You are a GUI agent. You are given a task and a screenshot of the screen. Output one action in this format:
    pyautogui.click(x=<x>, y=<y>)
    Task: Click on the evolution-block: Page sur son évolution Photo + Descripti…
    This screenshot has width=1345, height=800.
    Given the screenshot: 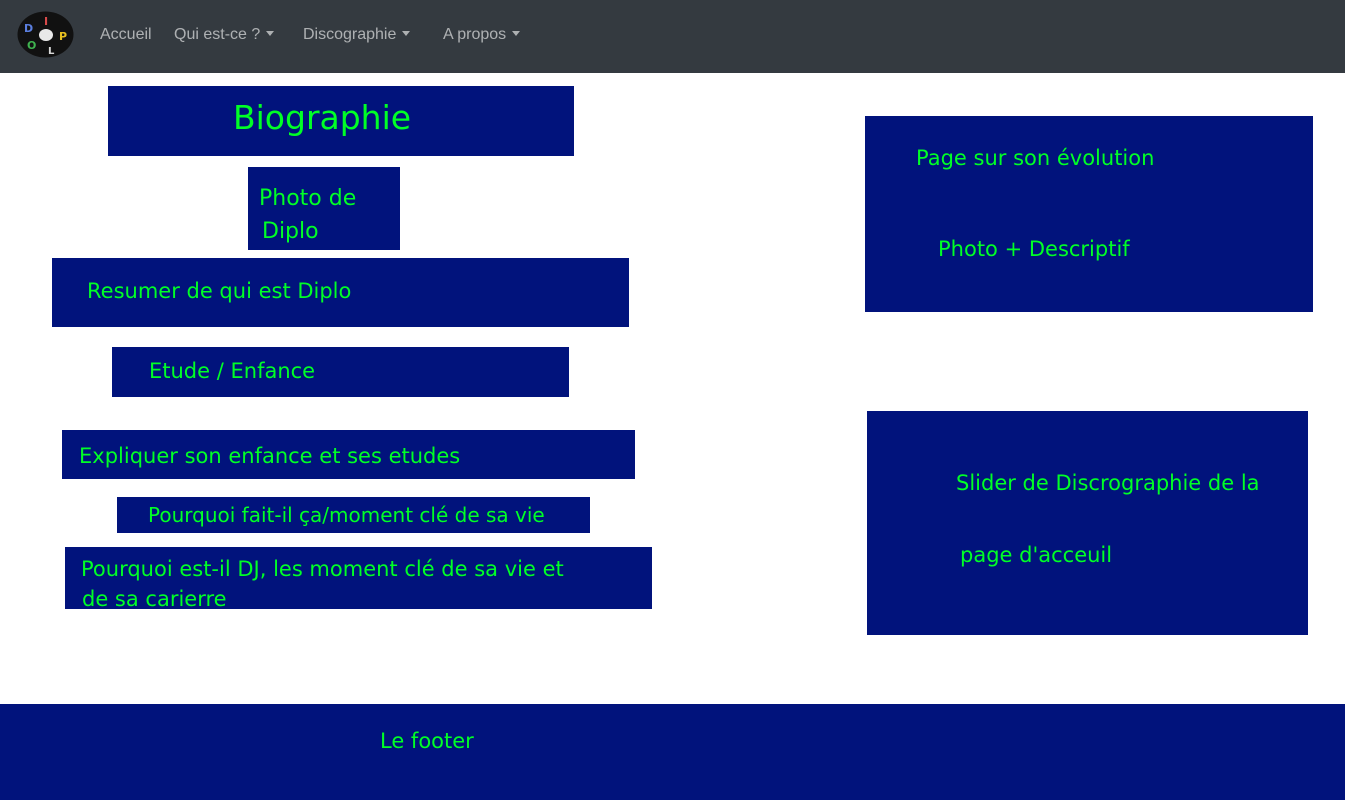 What is the action you would take?
    pyautogui.click(x=1089, y=214)
    